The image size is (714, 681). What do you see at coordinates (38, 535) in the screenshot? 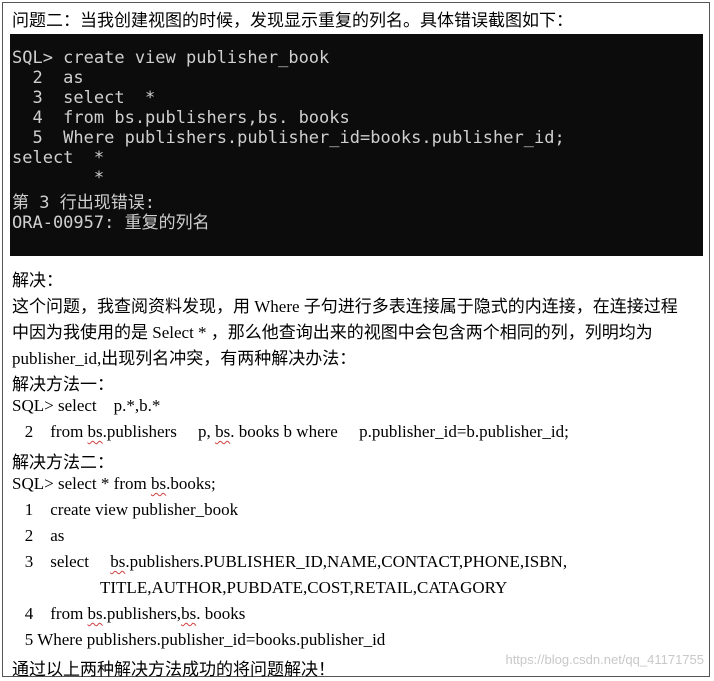
I see `method2-code-line: 2 as` at bounding box center [38, 535].